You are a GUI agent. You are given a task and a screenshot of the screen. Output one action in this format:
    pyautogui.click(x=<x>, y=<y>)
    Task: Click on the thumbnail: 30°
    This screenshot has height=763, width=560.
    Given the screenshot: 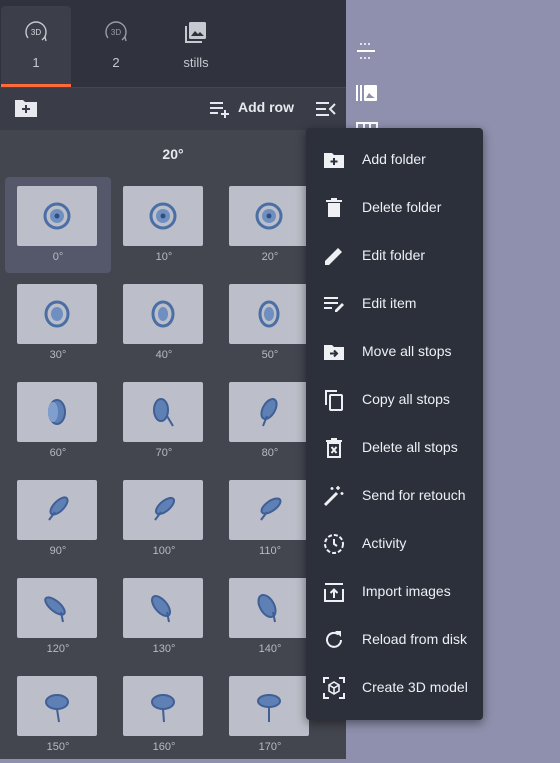 What is the action you would take?
    pyautogui.click(x=58, y=323)
    